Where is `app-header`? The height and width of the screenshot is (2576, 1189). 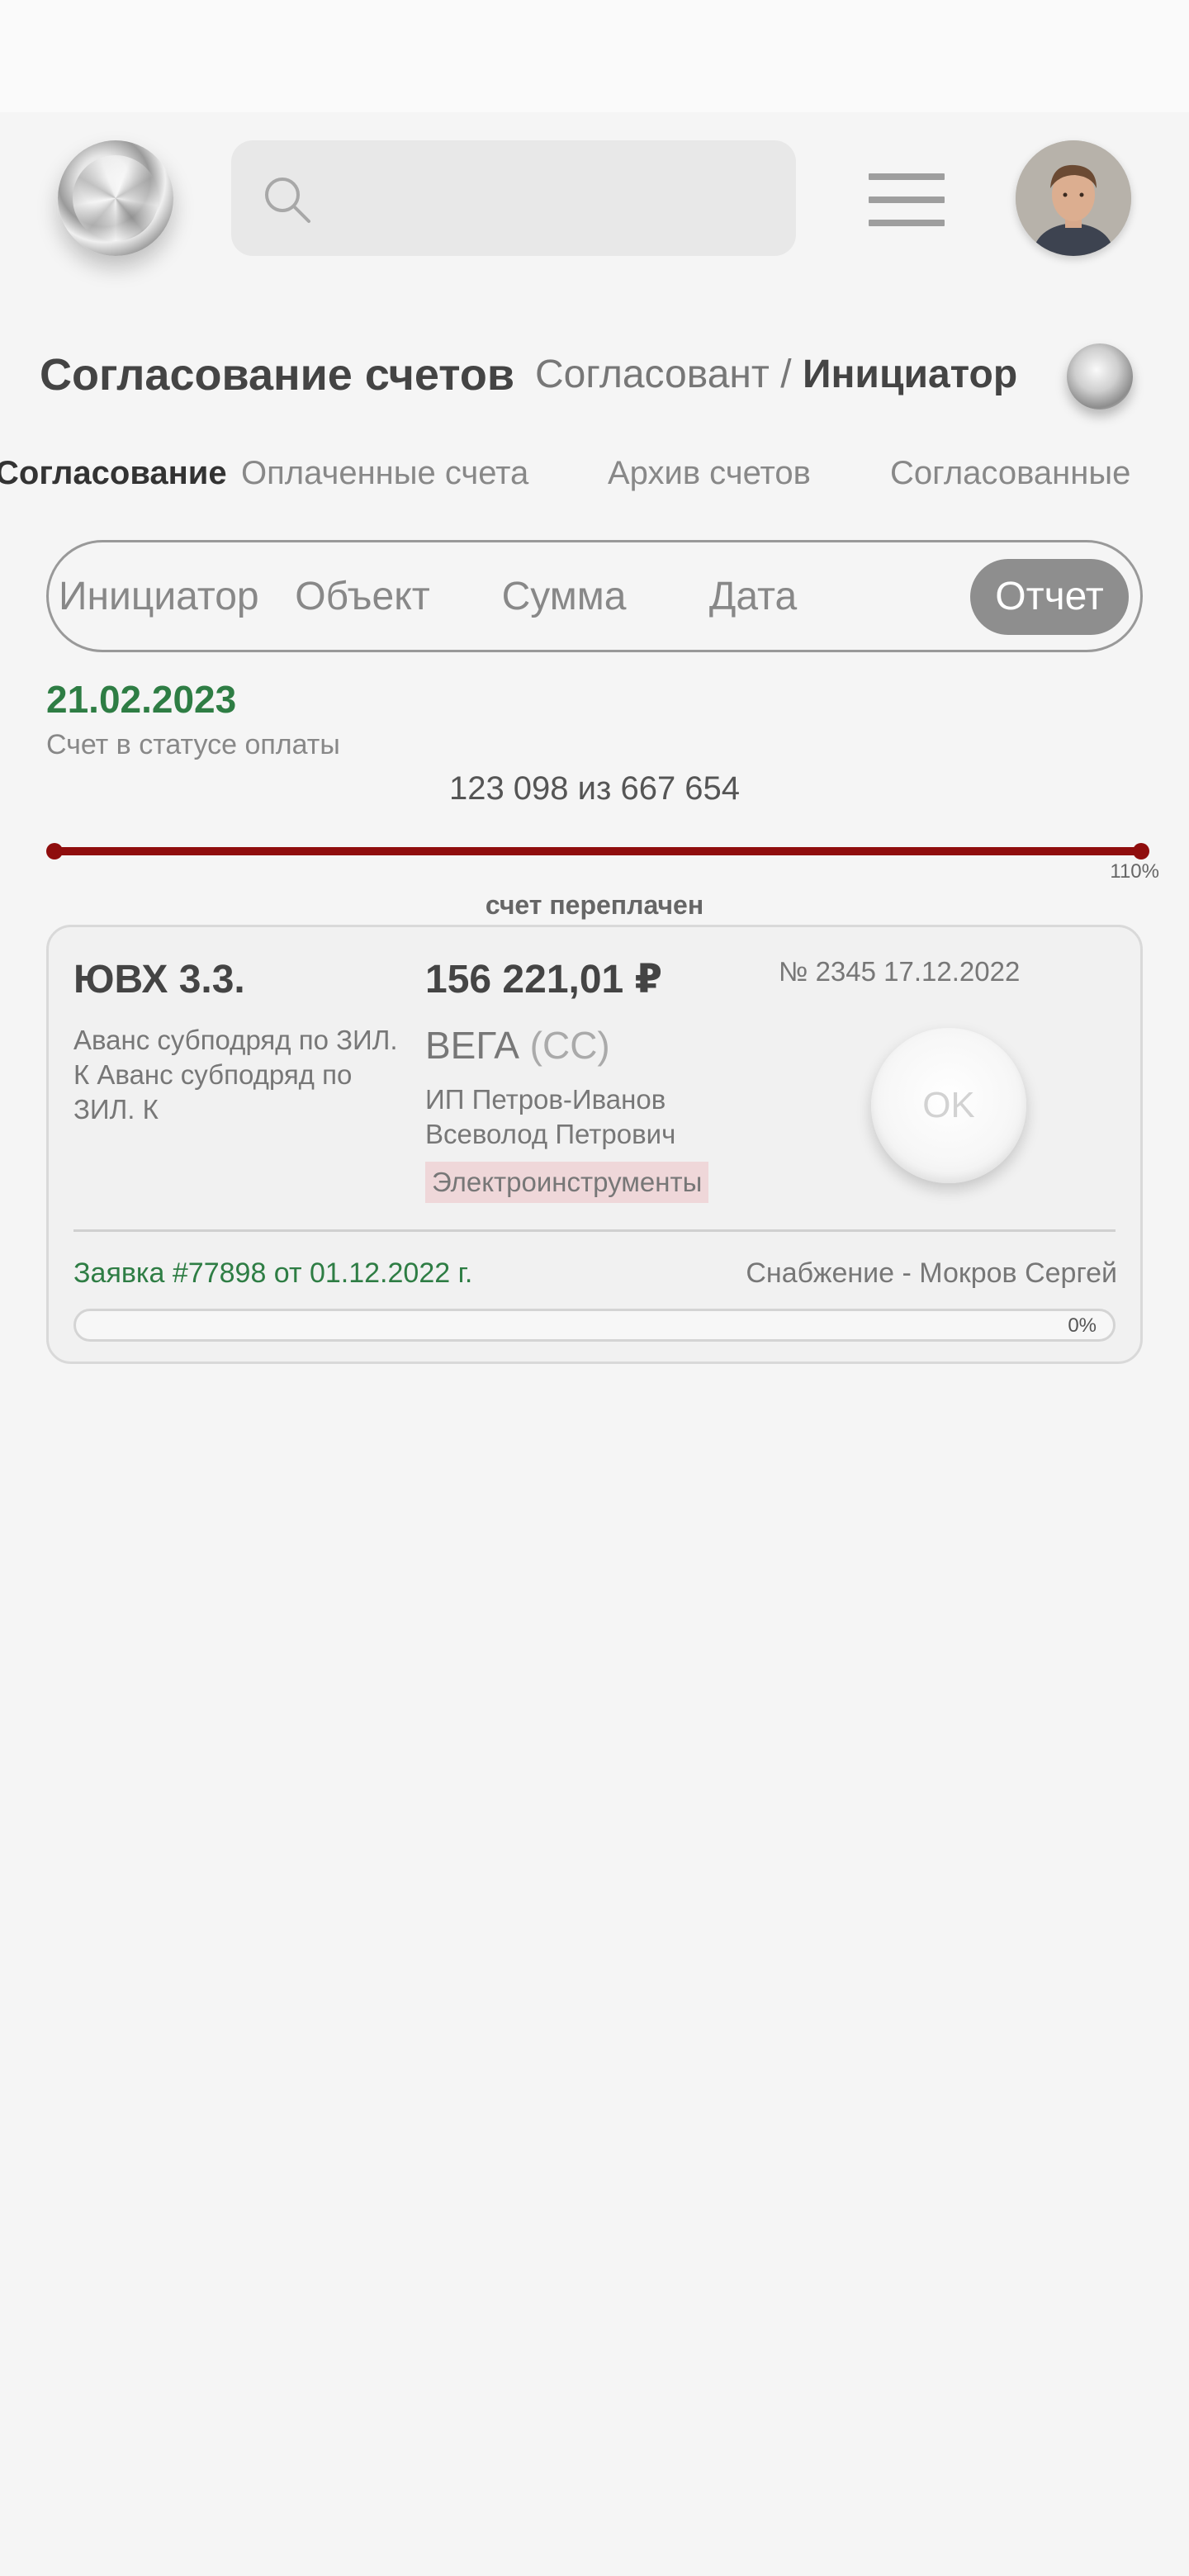 app-header is located at coordinates (594, 199).